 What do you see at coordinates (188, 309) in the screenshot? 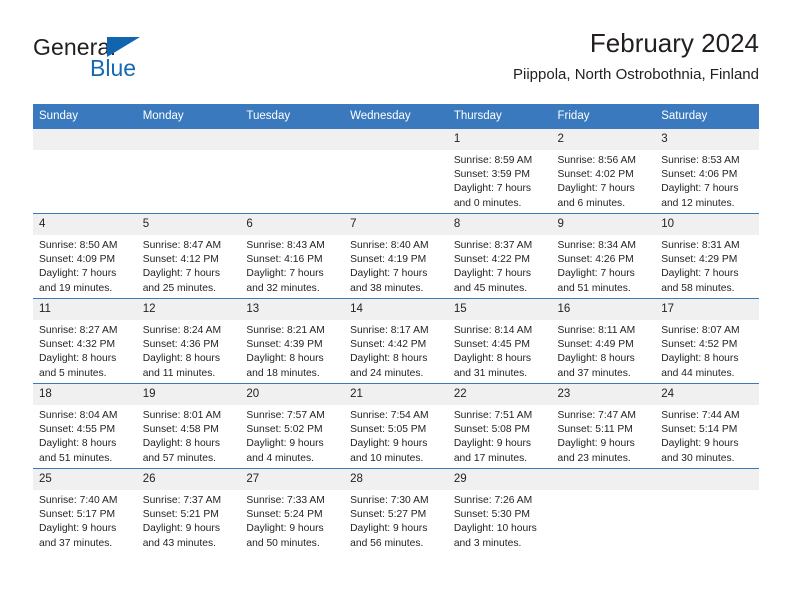
I see `day-number: 12` at bounding box center [188, 309].